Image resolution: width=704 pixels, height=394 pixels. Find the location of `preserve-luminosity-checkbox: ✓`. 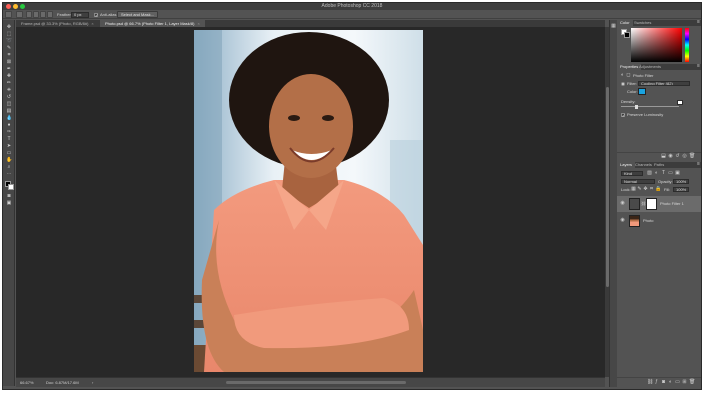

preserve-luminosity-checkbox: ✓ is located at coordinates (623, 115).